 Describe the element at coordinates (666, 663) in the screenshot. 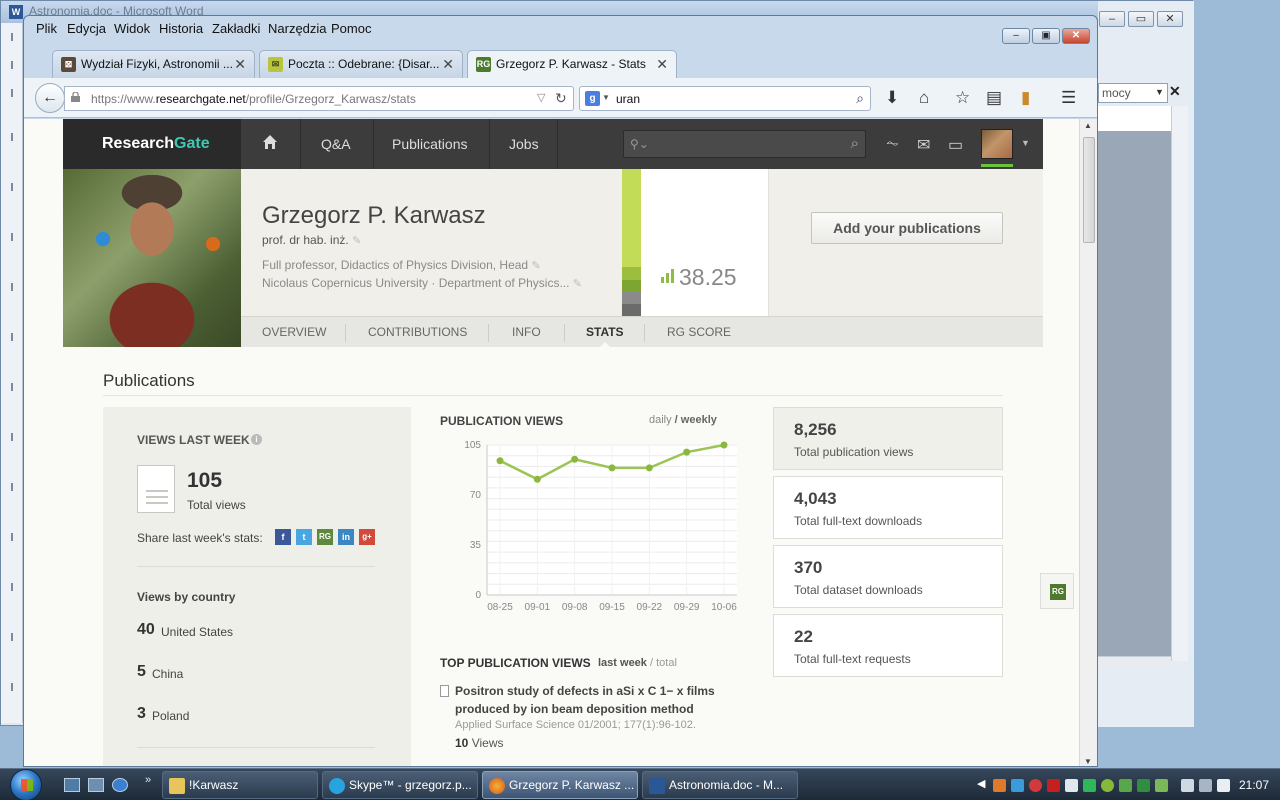

I see `toggle-total: total` at that location.